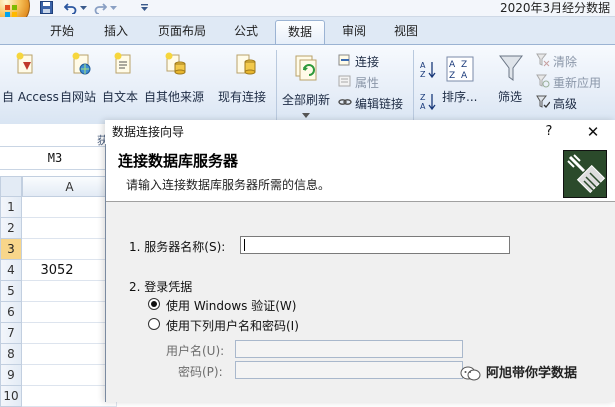  I want to click on refresh-all-button, so click(307, 74).